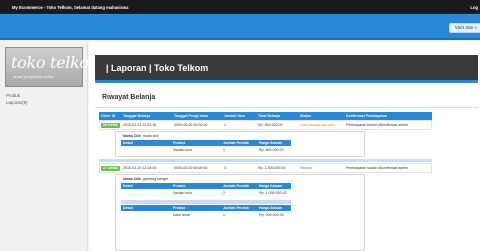 Image resolution: width=480 pixels, height=251 pixels. I want to click on client-name: malia siwi, so click(151, 136).